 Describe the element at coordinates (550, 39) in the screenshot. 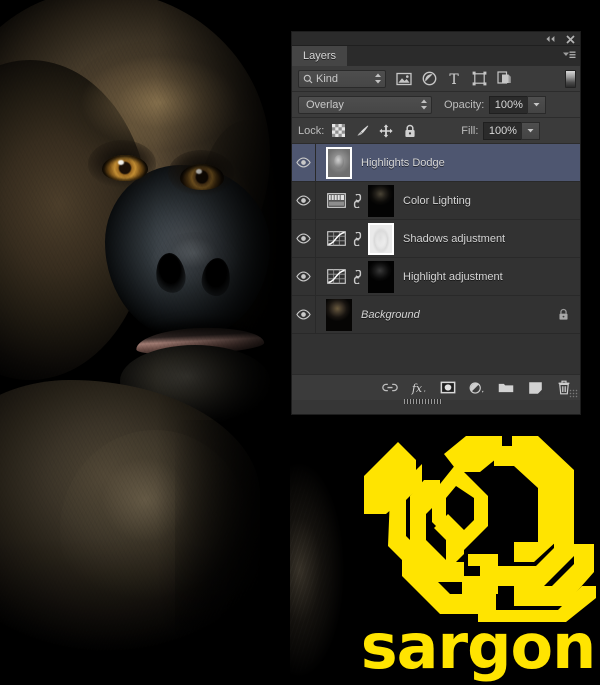

I see `collapse-to-icons-button` at that location.